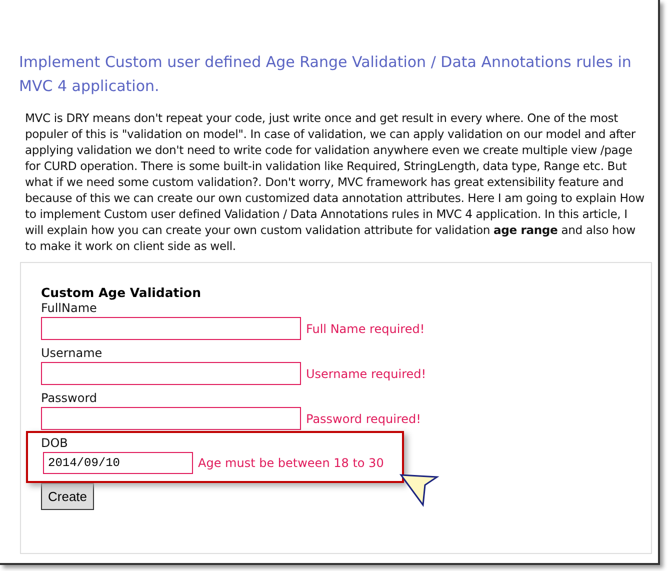 Image resolution: width=668 pixels, height=571 pixels. Describe the element at coordinates (71, 353) in the screenshot. I see `field-label: Username` at that location.